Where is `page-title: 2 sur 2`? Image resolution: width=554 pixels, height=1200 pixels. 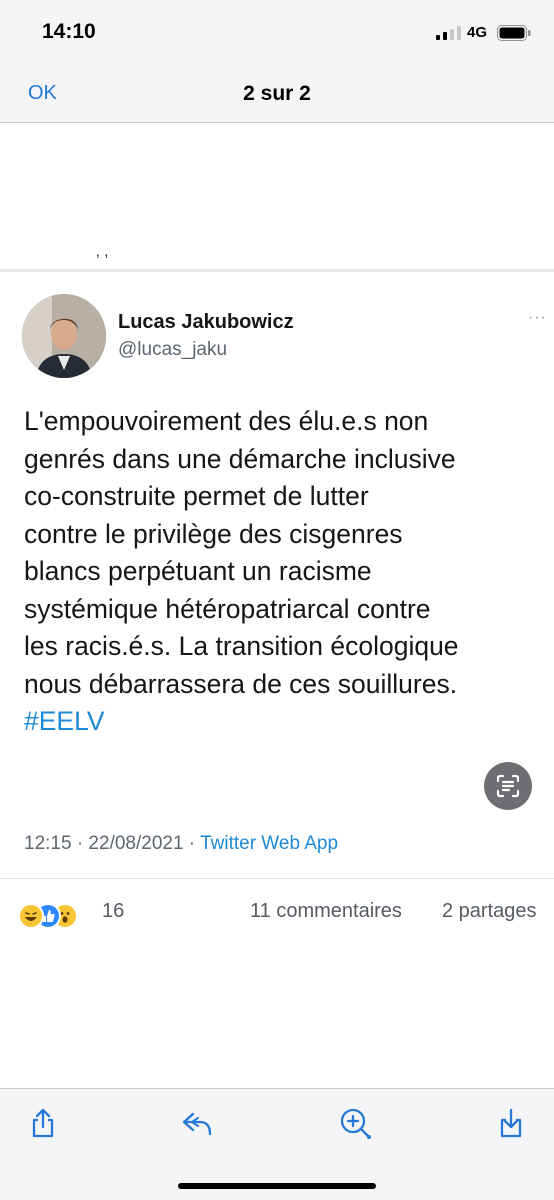
page-title: 2 sur 2 is located at coordinates (277, 93).